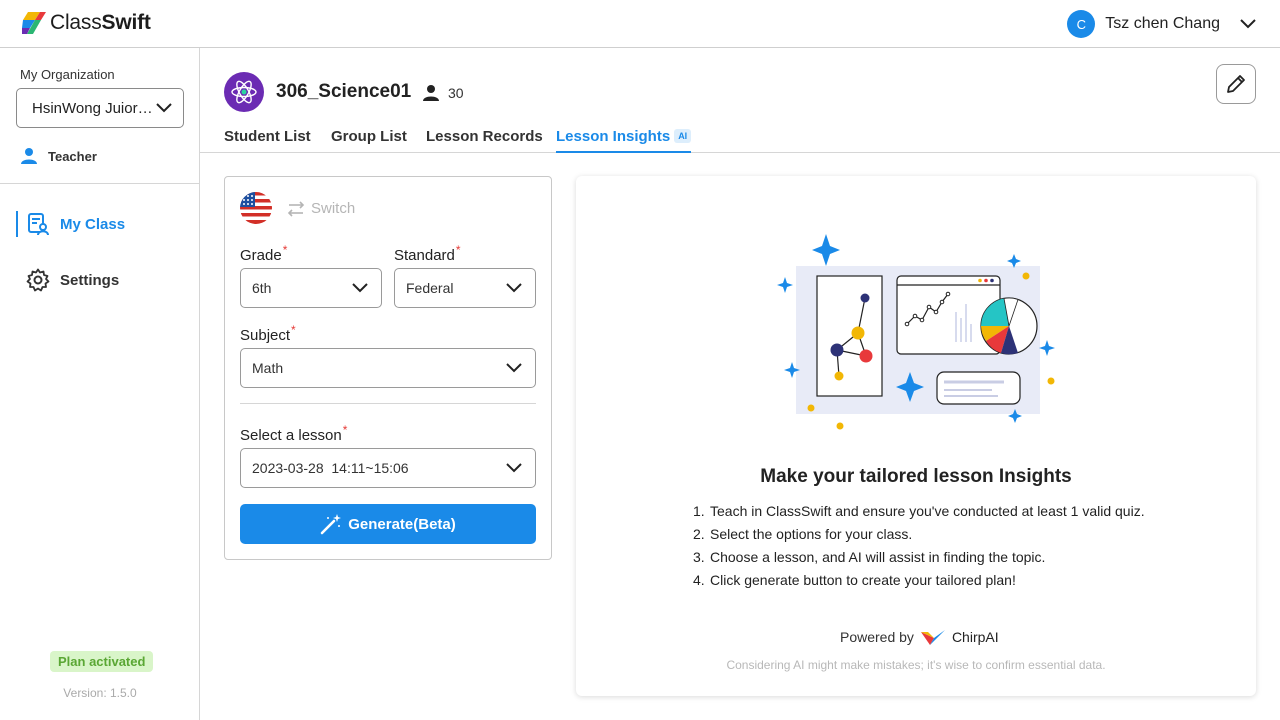 The width and height of the screenshot is (1280, 720). I want to click on user-name: Tsz chen Chang, so click(1162, 23).